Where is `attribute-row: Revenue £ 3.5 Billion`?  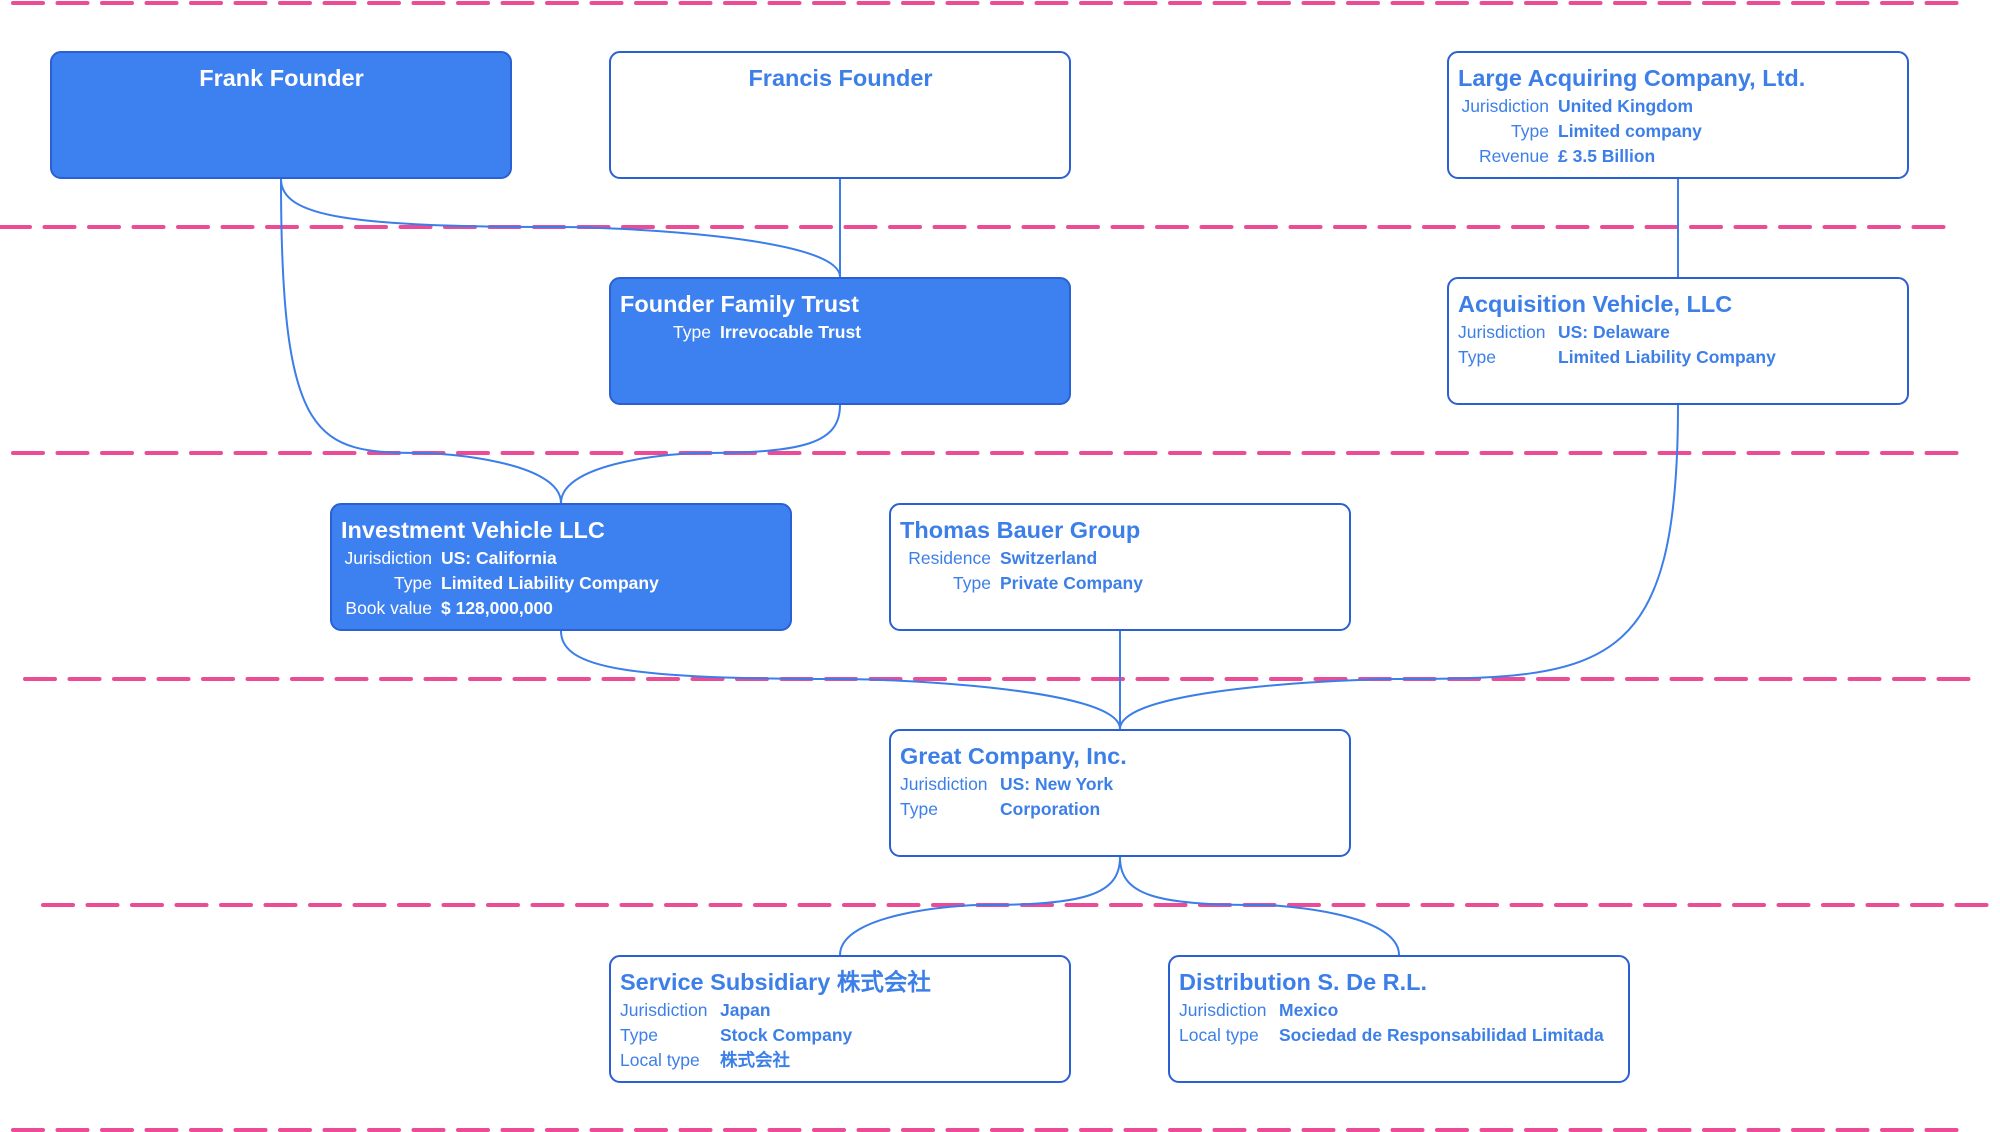
attribute-row: Revenue £ 3.5 Billion is located at coordinates (1678, 156).